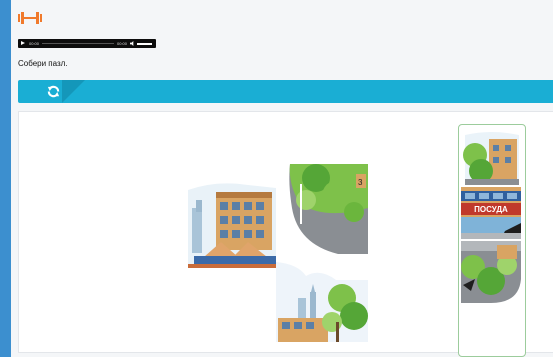 The width and height of the screenshot is (553, 357). What do you see at coordinates (73, 91) in the screenshot?
I see `toolbar-shade` at bounding box center [73, 91].